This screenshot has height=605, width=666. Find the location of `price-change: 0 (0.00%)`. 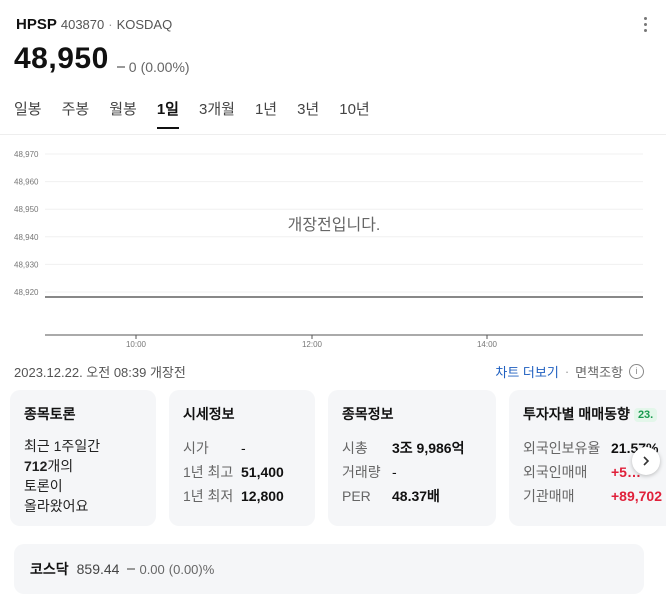

price-change: 0 (0.00%) is located at coordinates (153, 67).